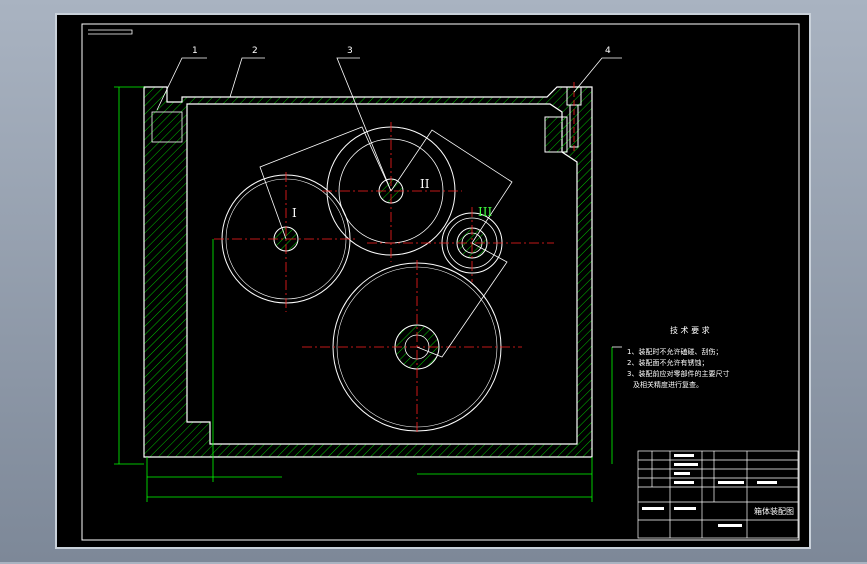 The width and height of the screenshot is (867, 564). Describe the element at coordinates (678, 373) in the screenshot. I see `tech-req-item-3: 3、装配前应对零部件的主要尺寸` at that location.